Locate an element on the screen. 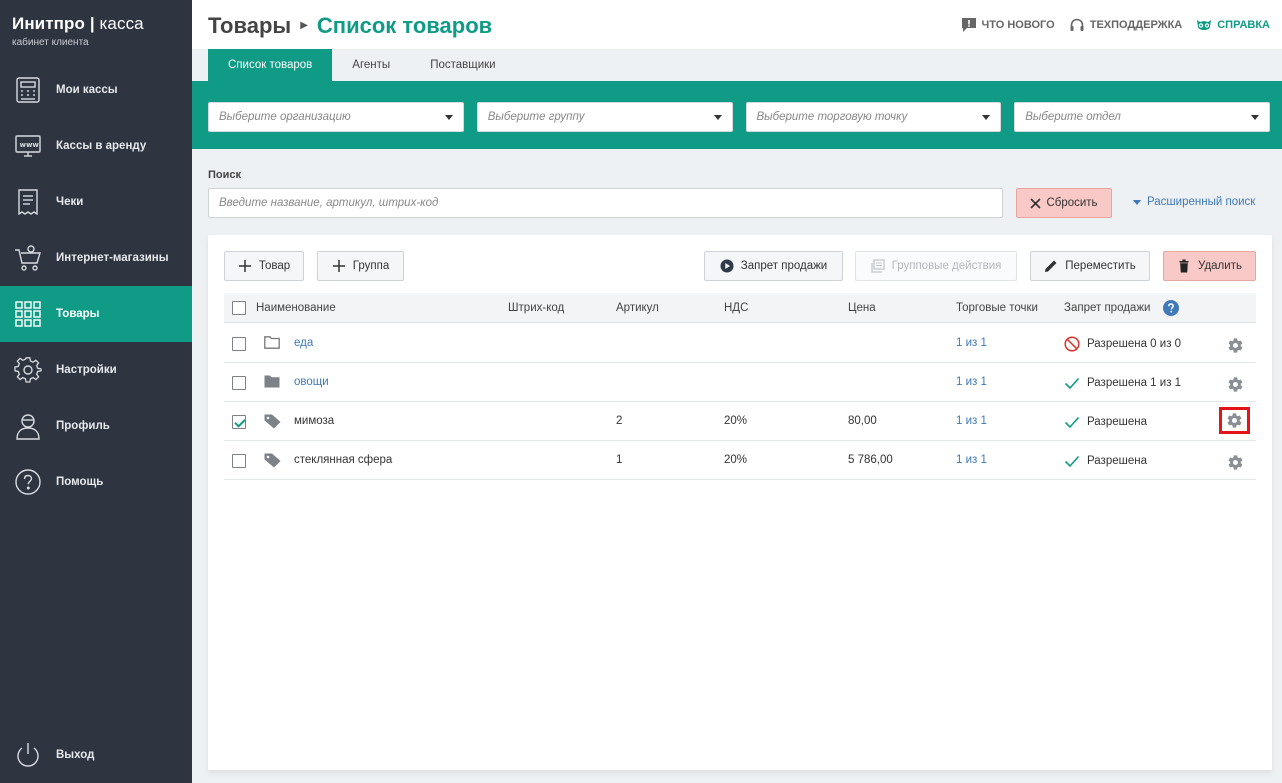 The width and height of the screenshot is (1282, 783). sidebar-item-products: Товары is located at coordinates (96, 314).